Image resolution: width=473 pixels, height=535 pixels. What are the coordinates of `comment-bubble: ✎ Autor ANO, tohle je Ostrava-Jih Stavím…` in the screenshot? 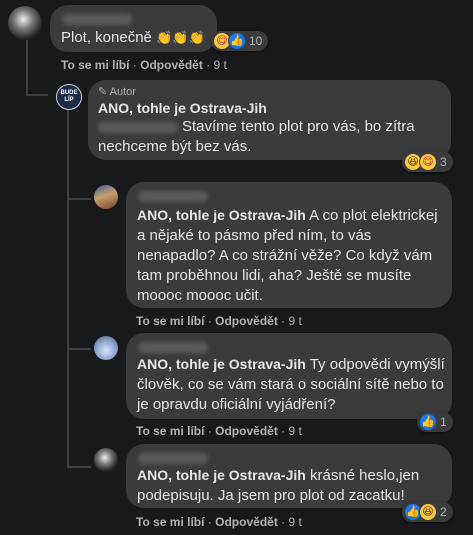 It's located at (269, 120).